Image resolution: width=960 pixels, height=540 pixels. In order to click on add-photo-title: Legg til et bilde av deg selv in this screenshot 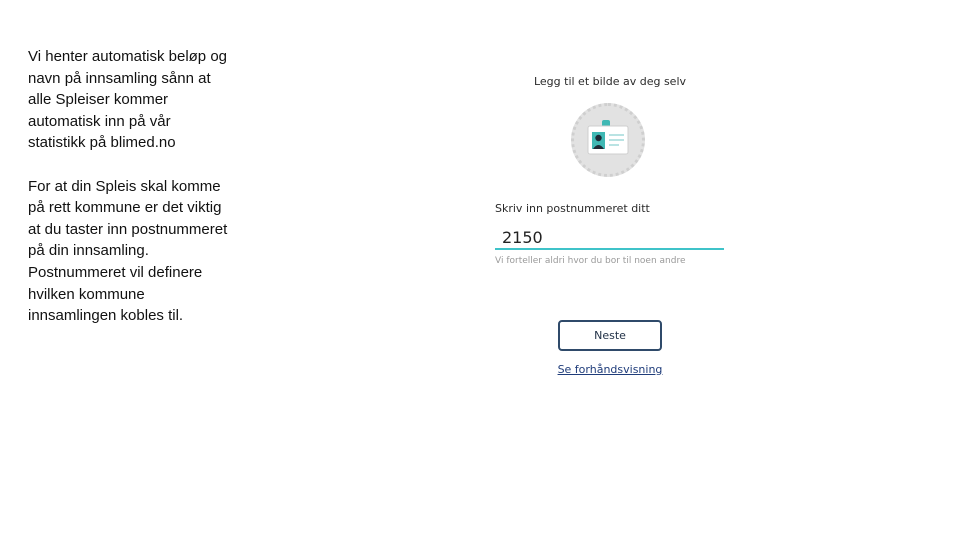, I will do `click(610, 81)`.